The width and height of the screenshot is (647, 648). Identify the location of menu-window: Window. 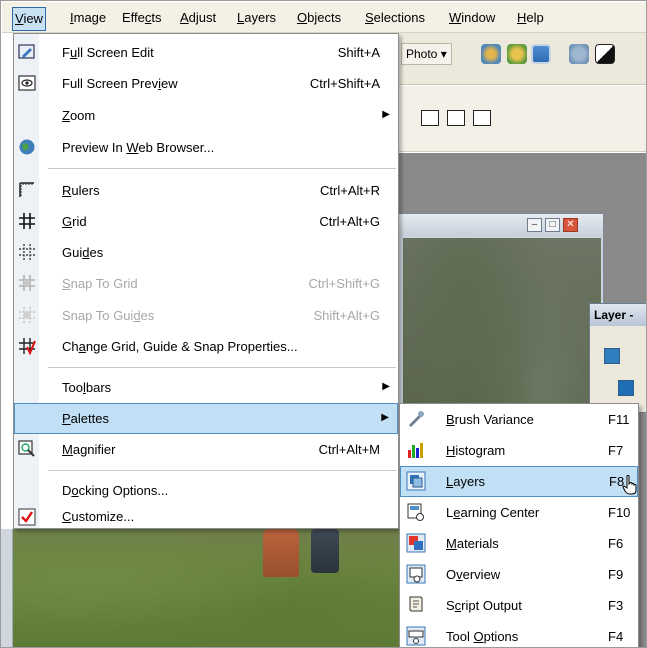
(472, 19).